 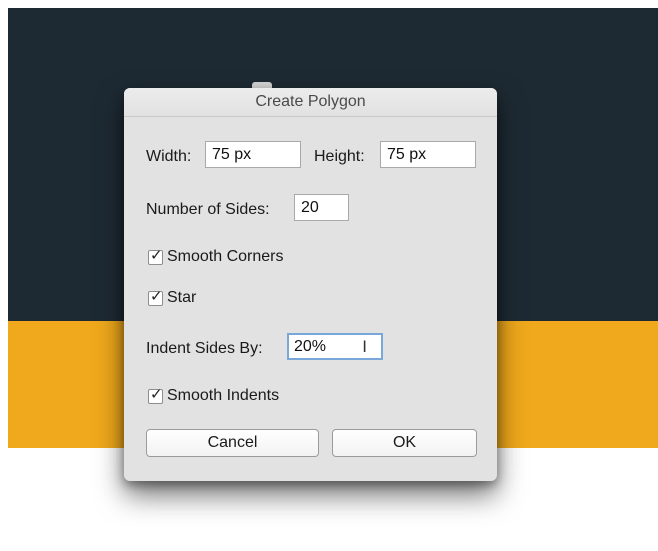 I want to click on indent-sides-value: 20%, so click(x=310, y=346).